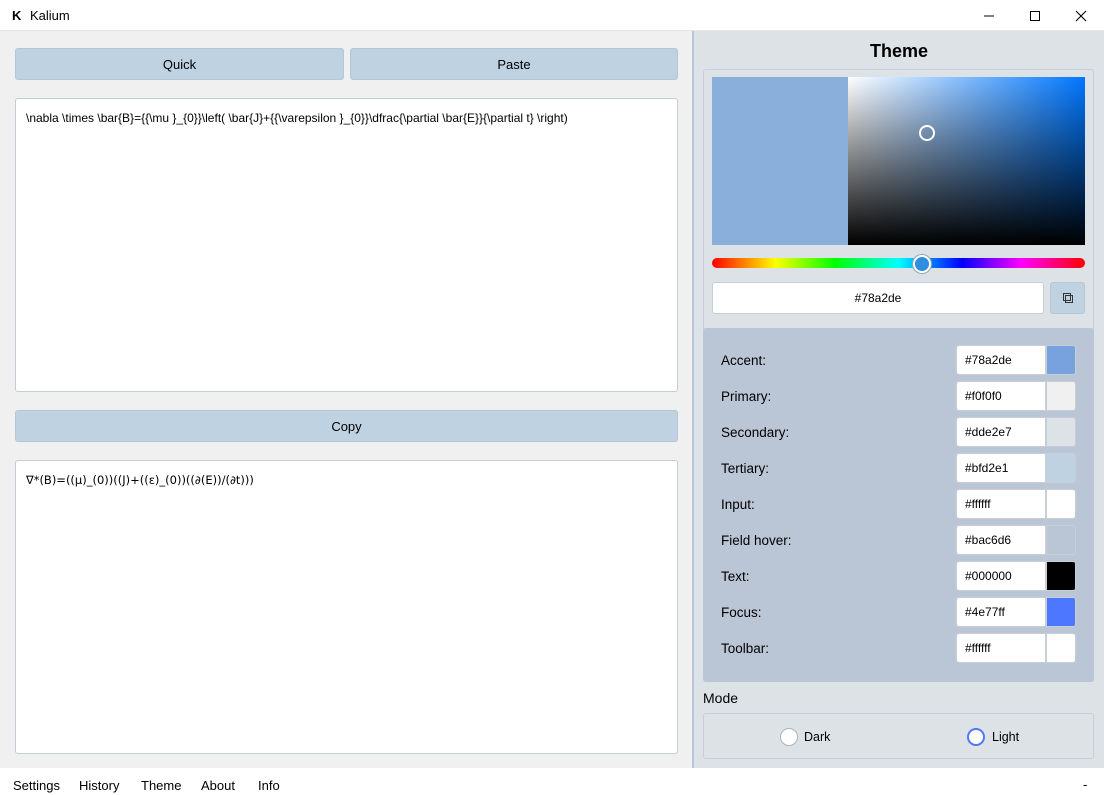 The height and width of the screenshot is (795, 1104). Describe the element at coordinates (898, 612) in the screenshot. I see `color-row: Focus: #4e77ff` at that location.